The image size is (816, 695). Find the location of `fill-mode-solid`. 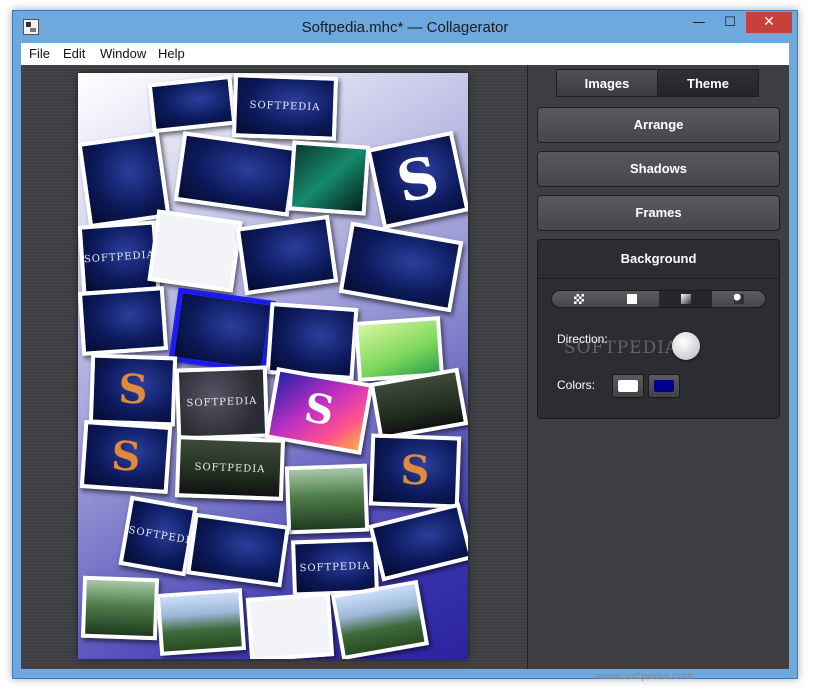

fill-mode-solid is located at coordinates (631, 299).